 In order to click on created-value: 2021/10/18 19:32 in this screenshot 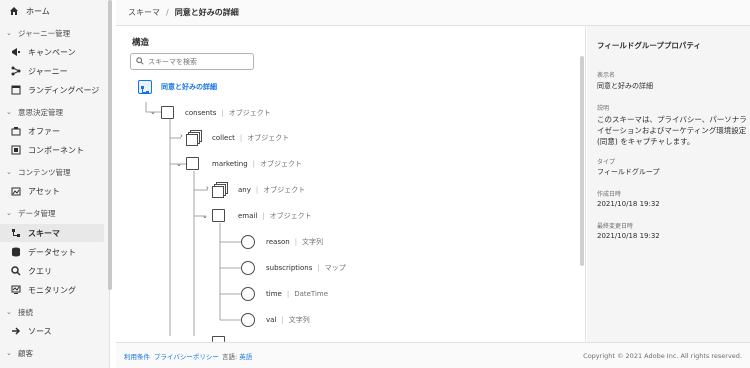, I will do `click(628, 204)`.